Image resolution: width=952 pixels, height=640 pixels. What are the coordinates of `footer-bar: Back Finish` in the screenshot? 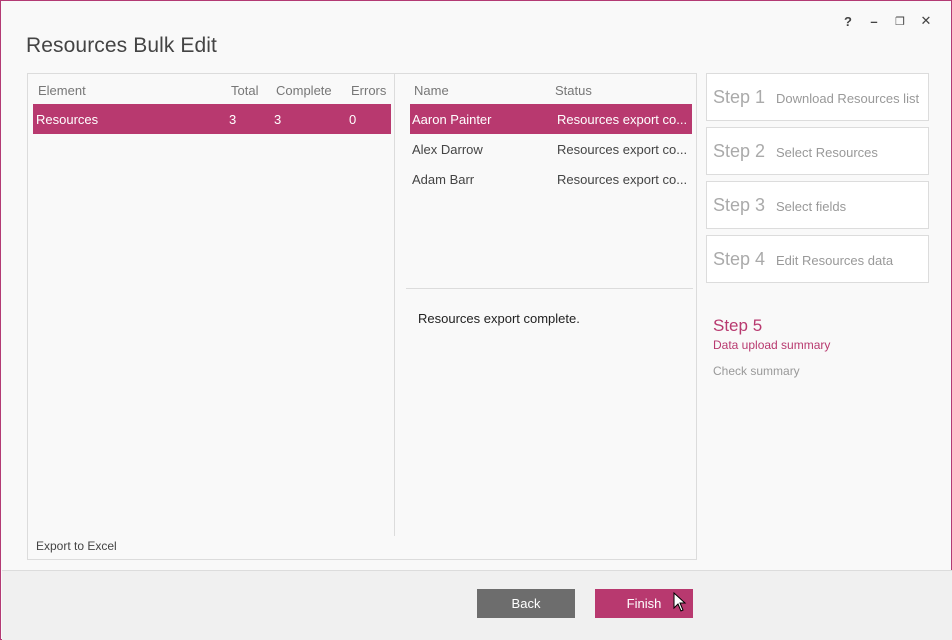 It's located at (477, 605).